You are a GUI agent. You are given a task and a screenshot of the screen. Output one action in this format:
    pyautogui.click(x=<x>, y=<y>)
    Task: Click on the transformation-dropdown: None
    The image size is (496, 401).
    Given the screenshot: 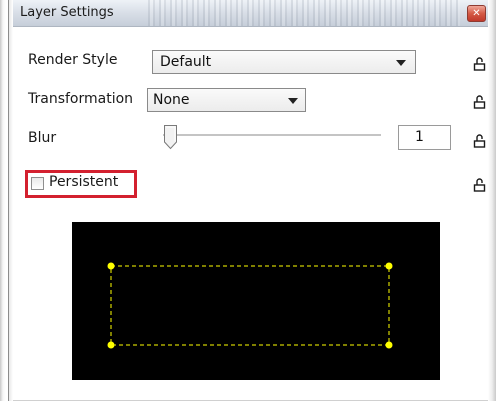 What is the action you would take?
    pyautogui.click(x=226, y=100)
    